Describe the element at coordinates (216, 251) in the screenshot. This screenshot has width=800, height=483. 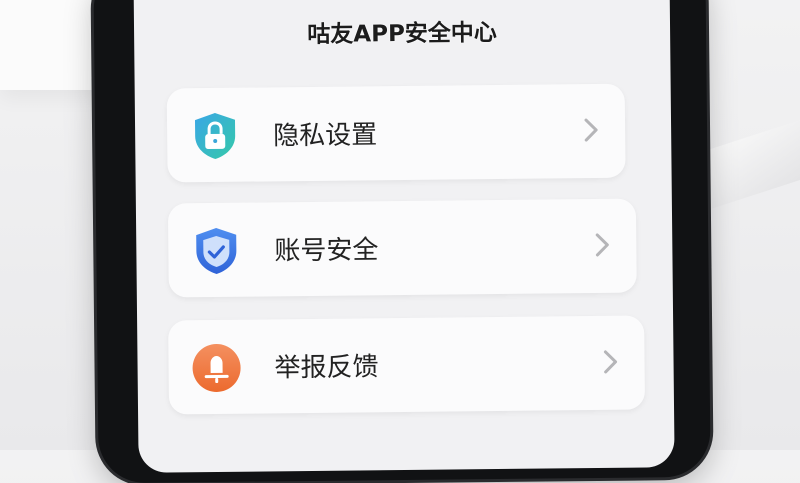
I see `check-shield-icon` at that location.